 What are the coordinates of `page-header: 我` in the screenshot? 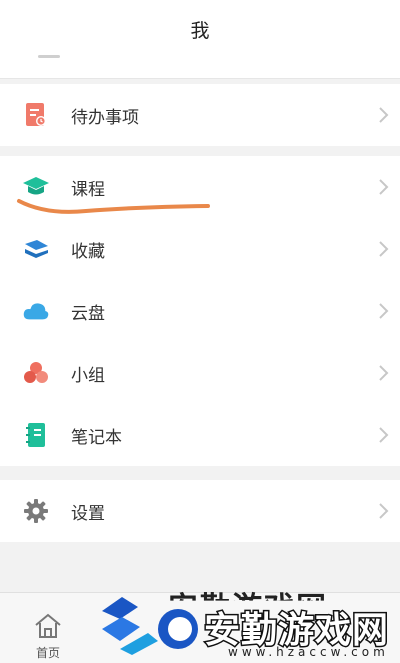 It's located at (200, 39).